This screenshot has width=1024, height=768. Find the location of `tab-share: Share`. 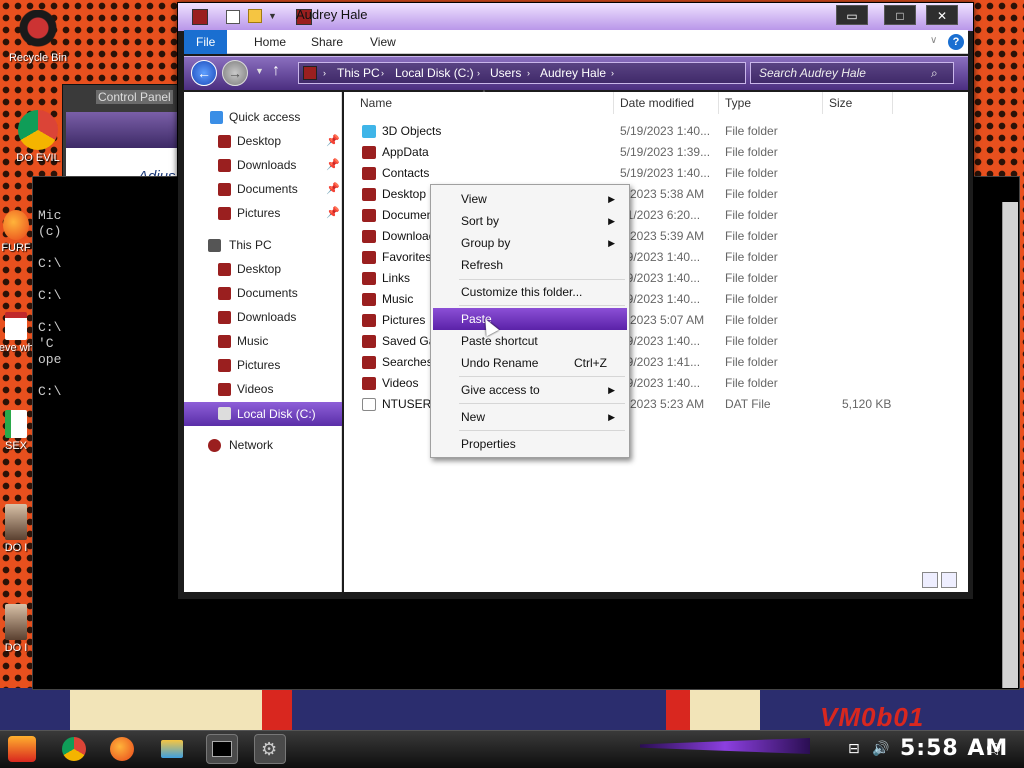

tab-share: Share is located at coordinates (327, 42).